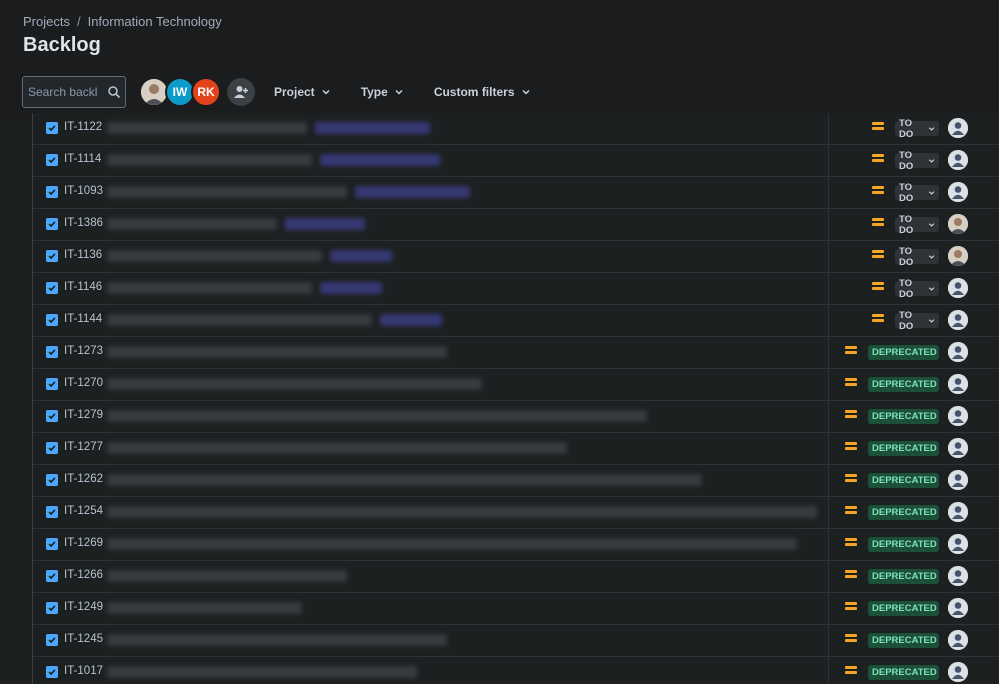 This screenshot has height=684, width=999. I want to click on issue-key: IT-1249, so click(83, 607).